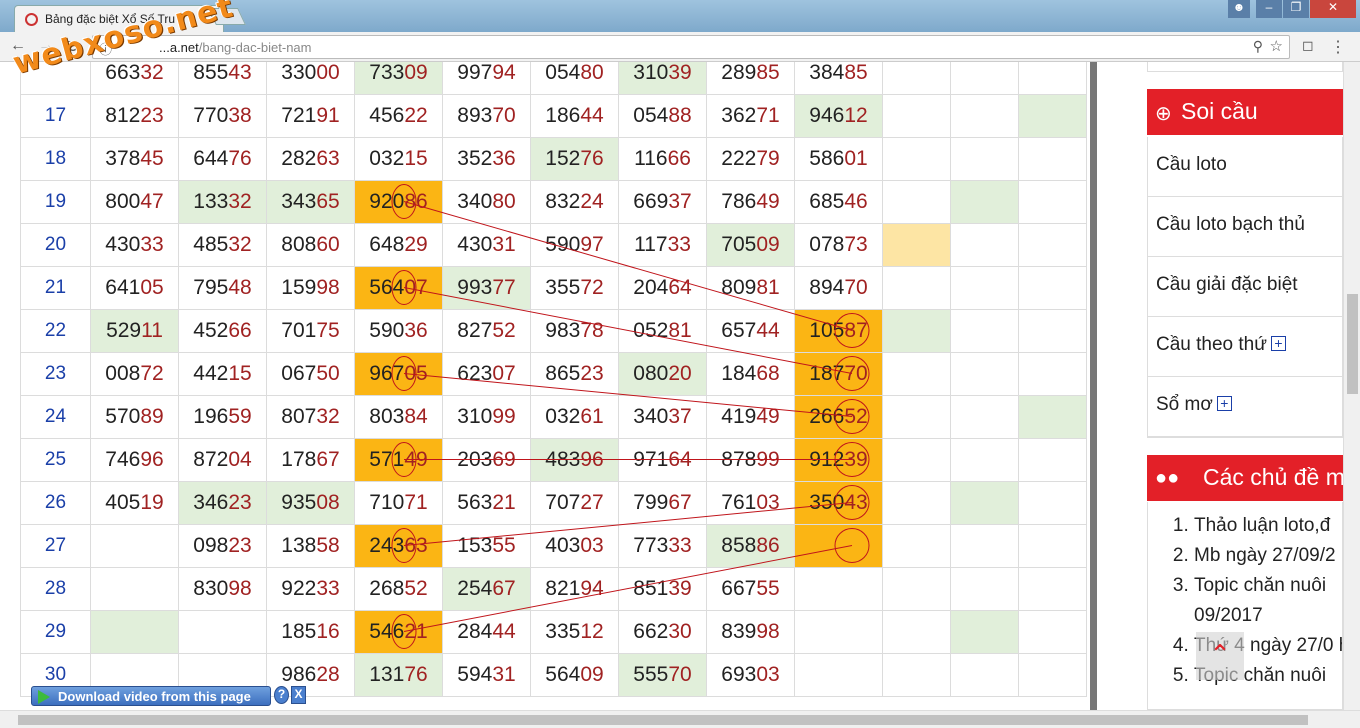 The image size is (1360, 728). What do you see at coordinates (1245, 67) in the screenshot?
I see `sidebar-top-box` at bounding box center [1245, 67].